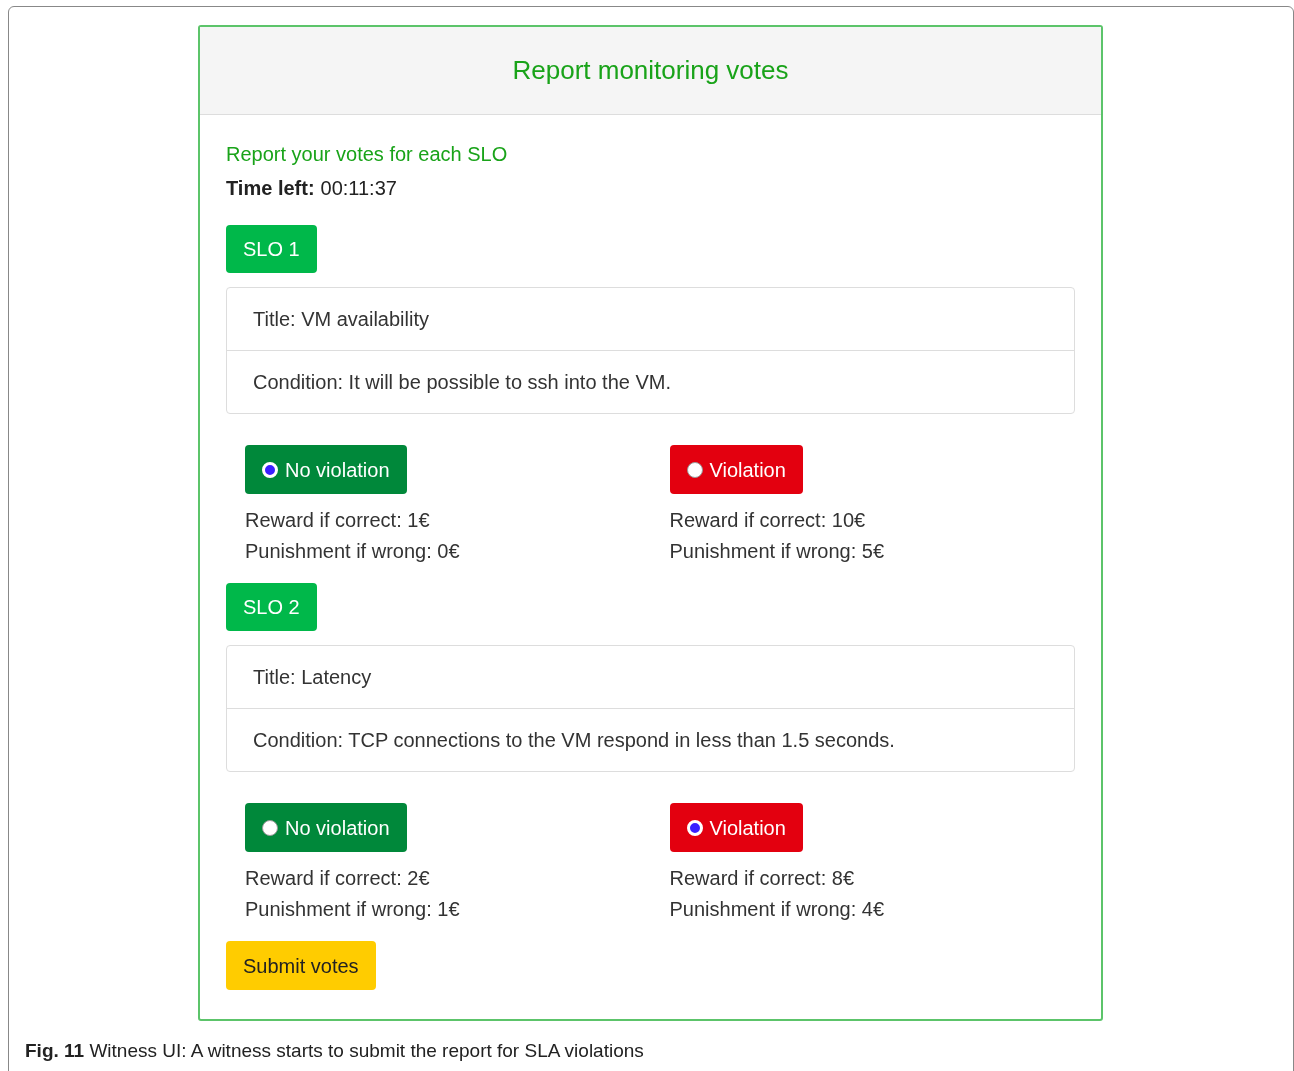  I want to click on reward-text: Reward if correct: 10€, so click(767, 520).